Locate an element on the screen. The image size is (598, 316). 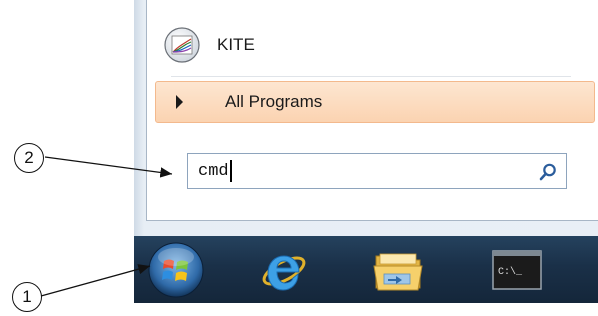
callout-1-number: 1 is located at coordinates (27, 296).